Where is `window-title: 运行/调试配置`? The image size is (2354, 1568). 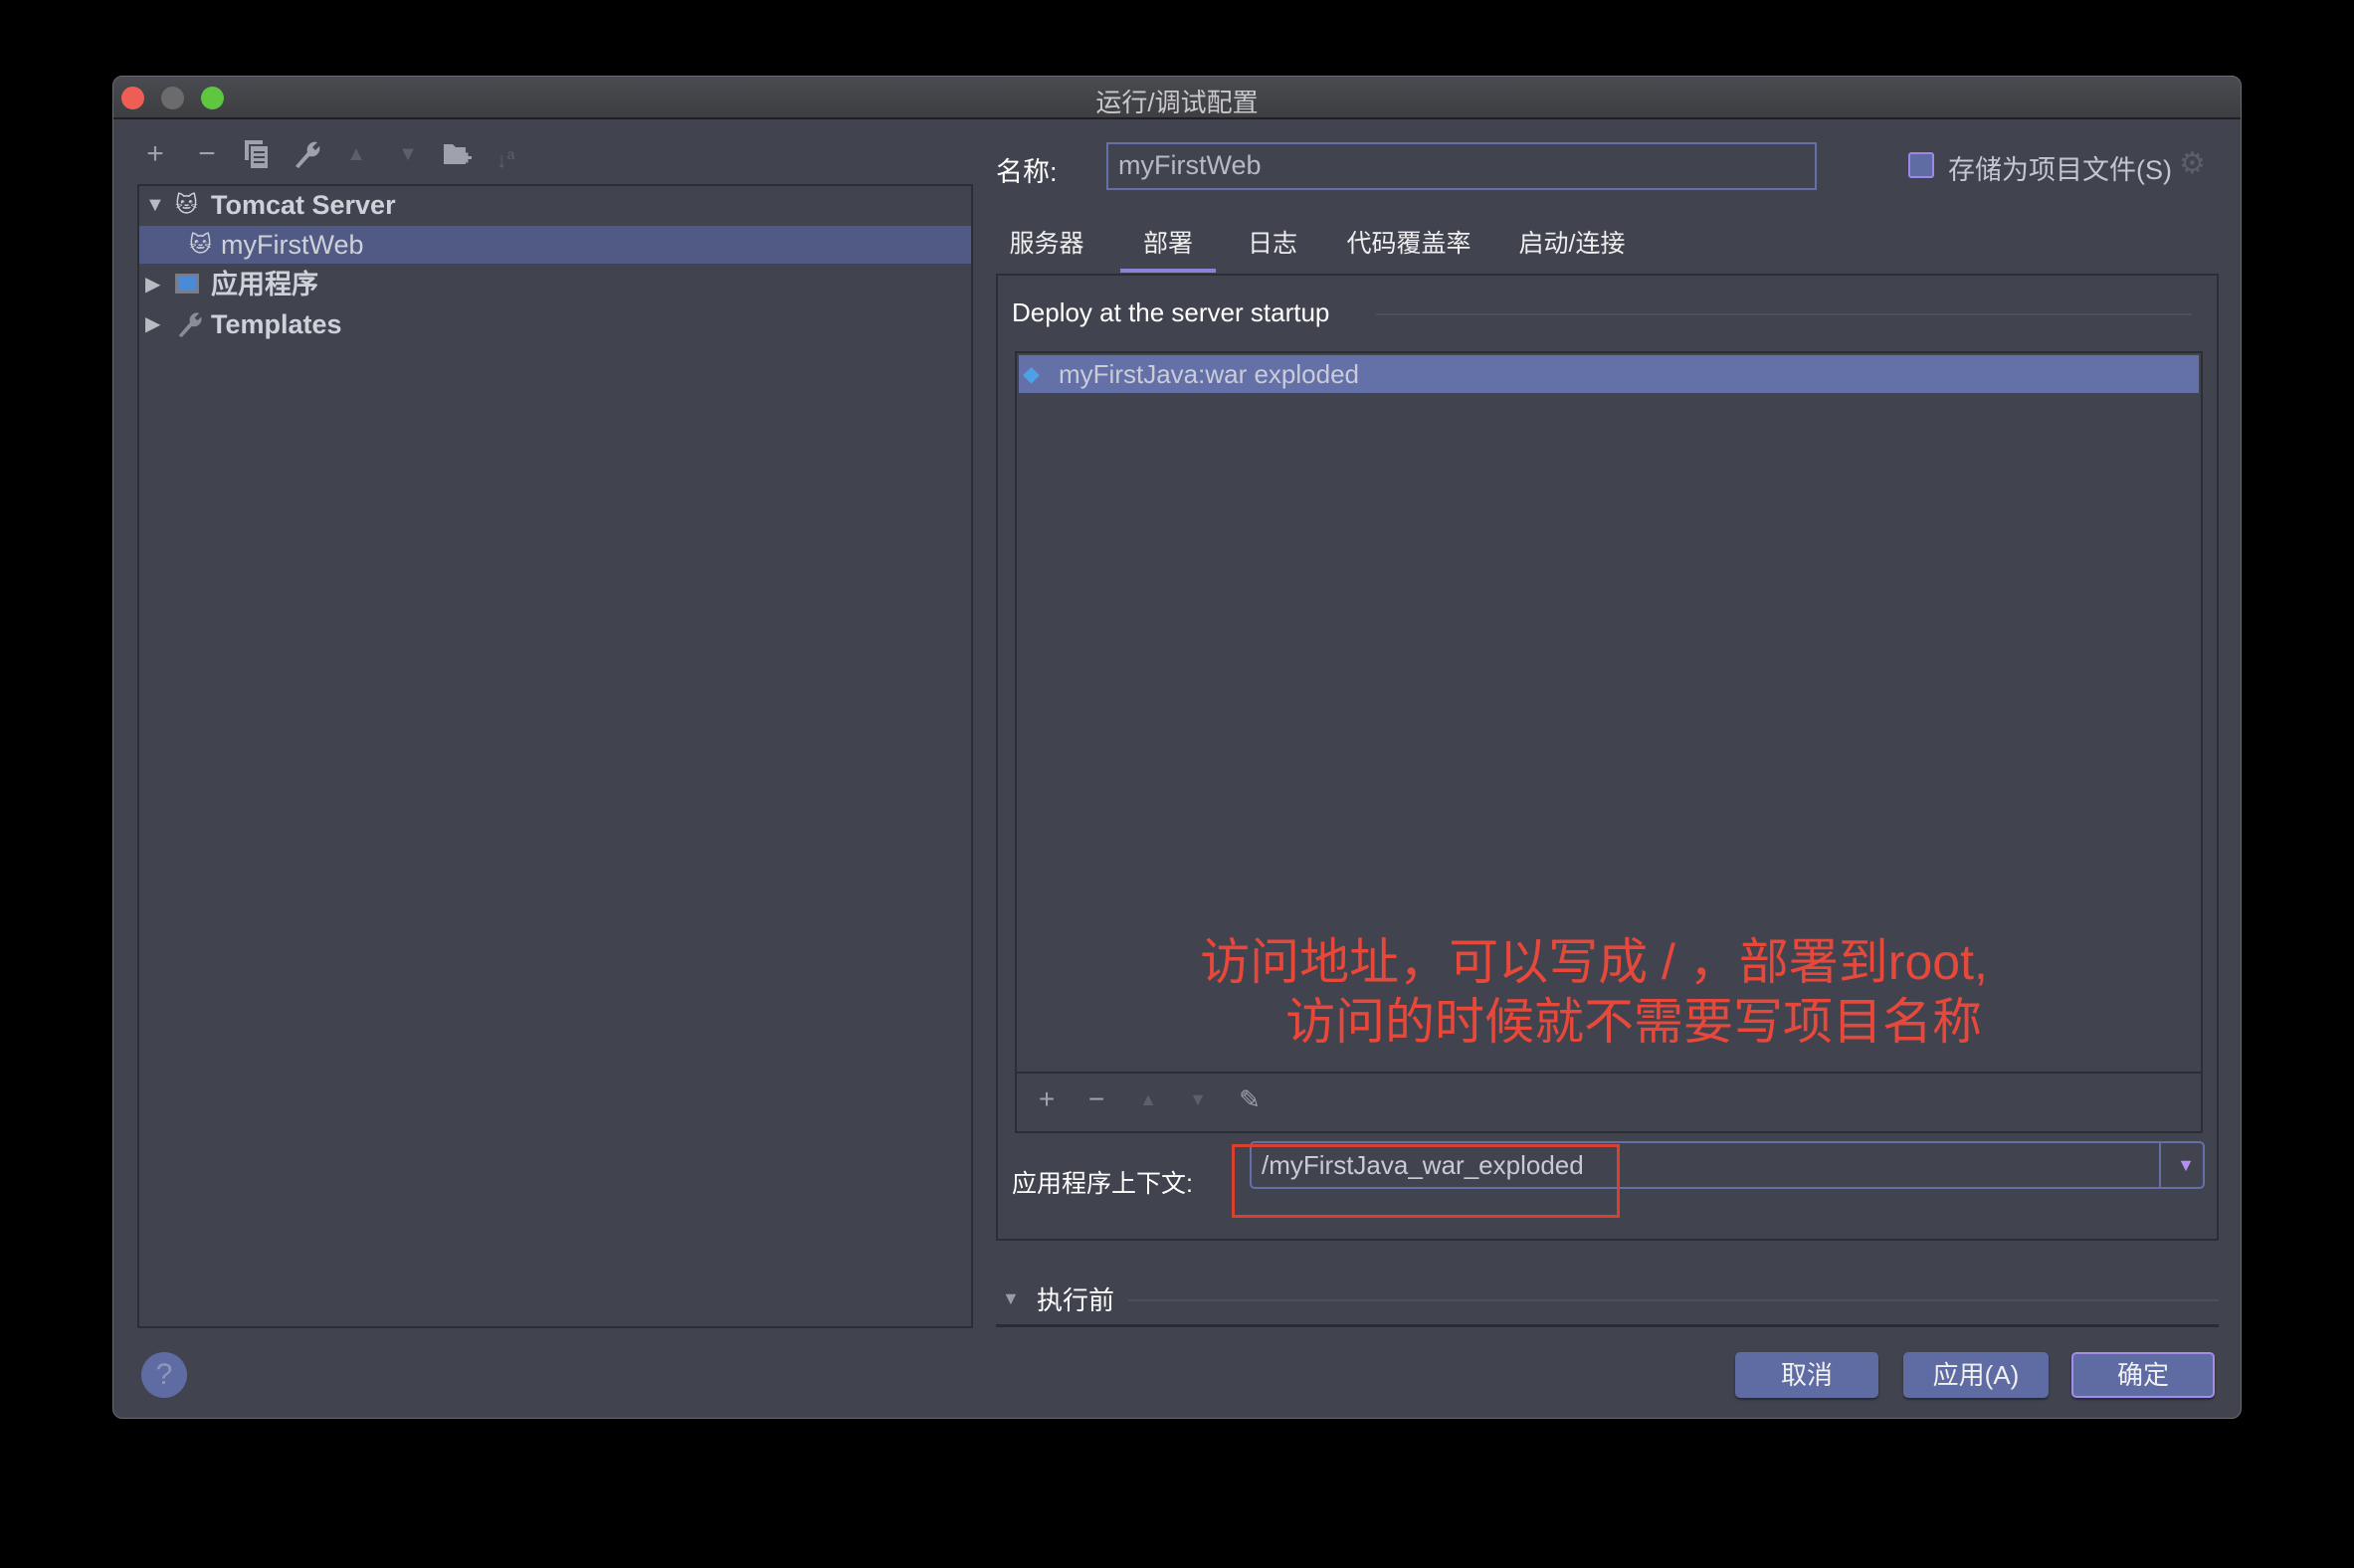
window-title: 运行/调试配置 is located at coordinates (1177, 102).